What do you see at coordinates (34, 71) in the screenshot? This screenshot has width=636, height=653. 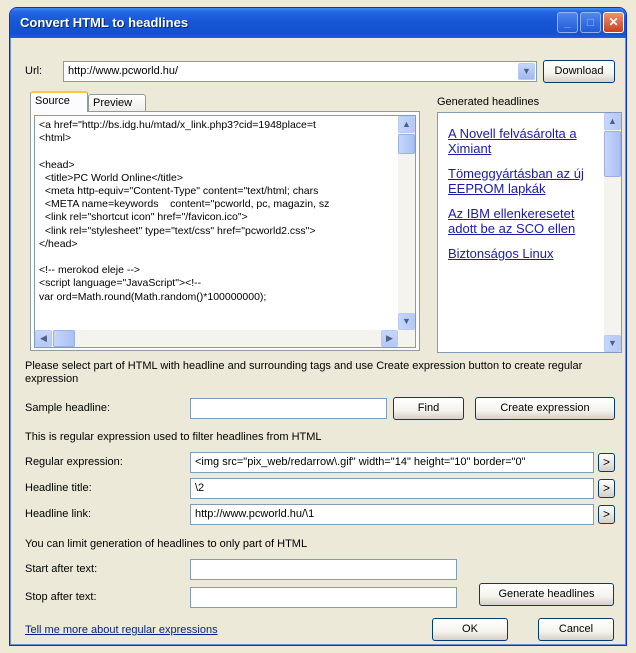 I see `url-label: Url:` at bounding box center [34, 71].